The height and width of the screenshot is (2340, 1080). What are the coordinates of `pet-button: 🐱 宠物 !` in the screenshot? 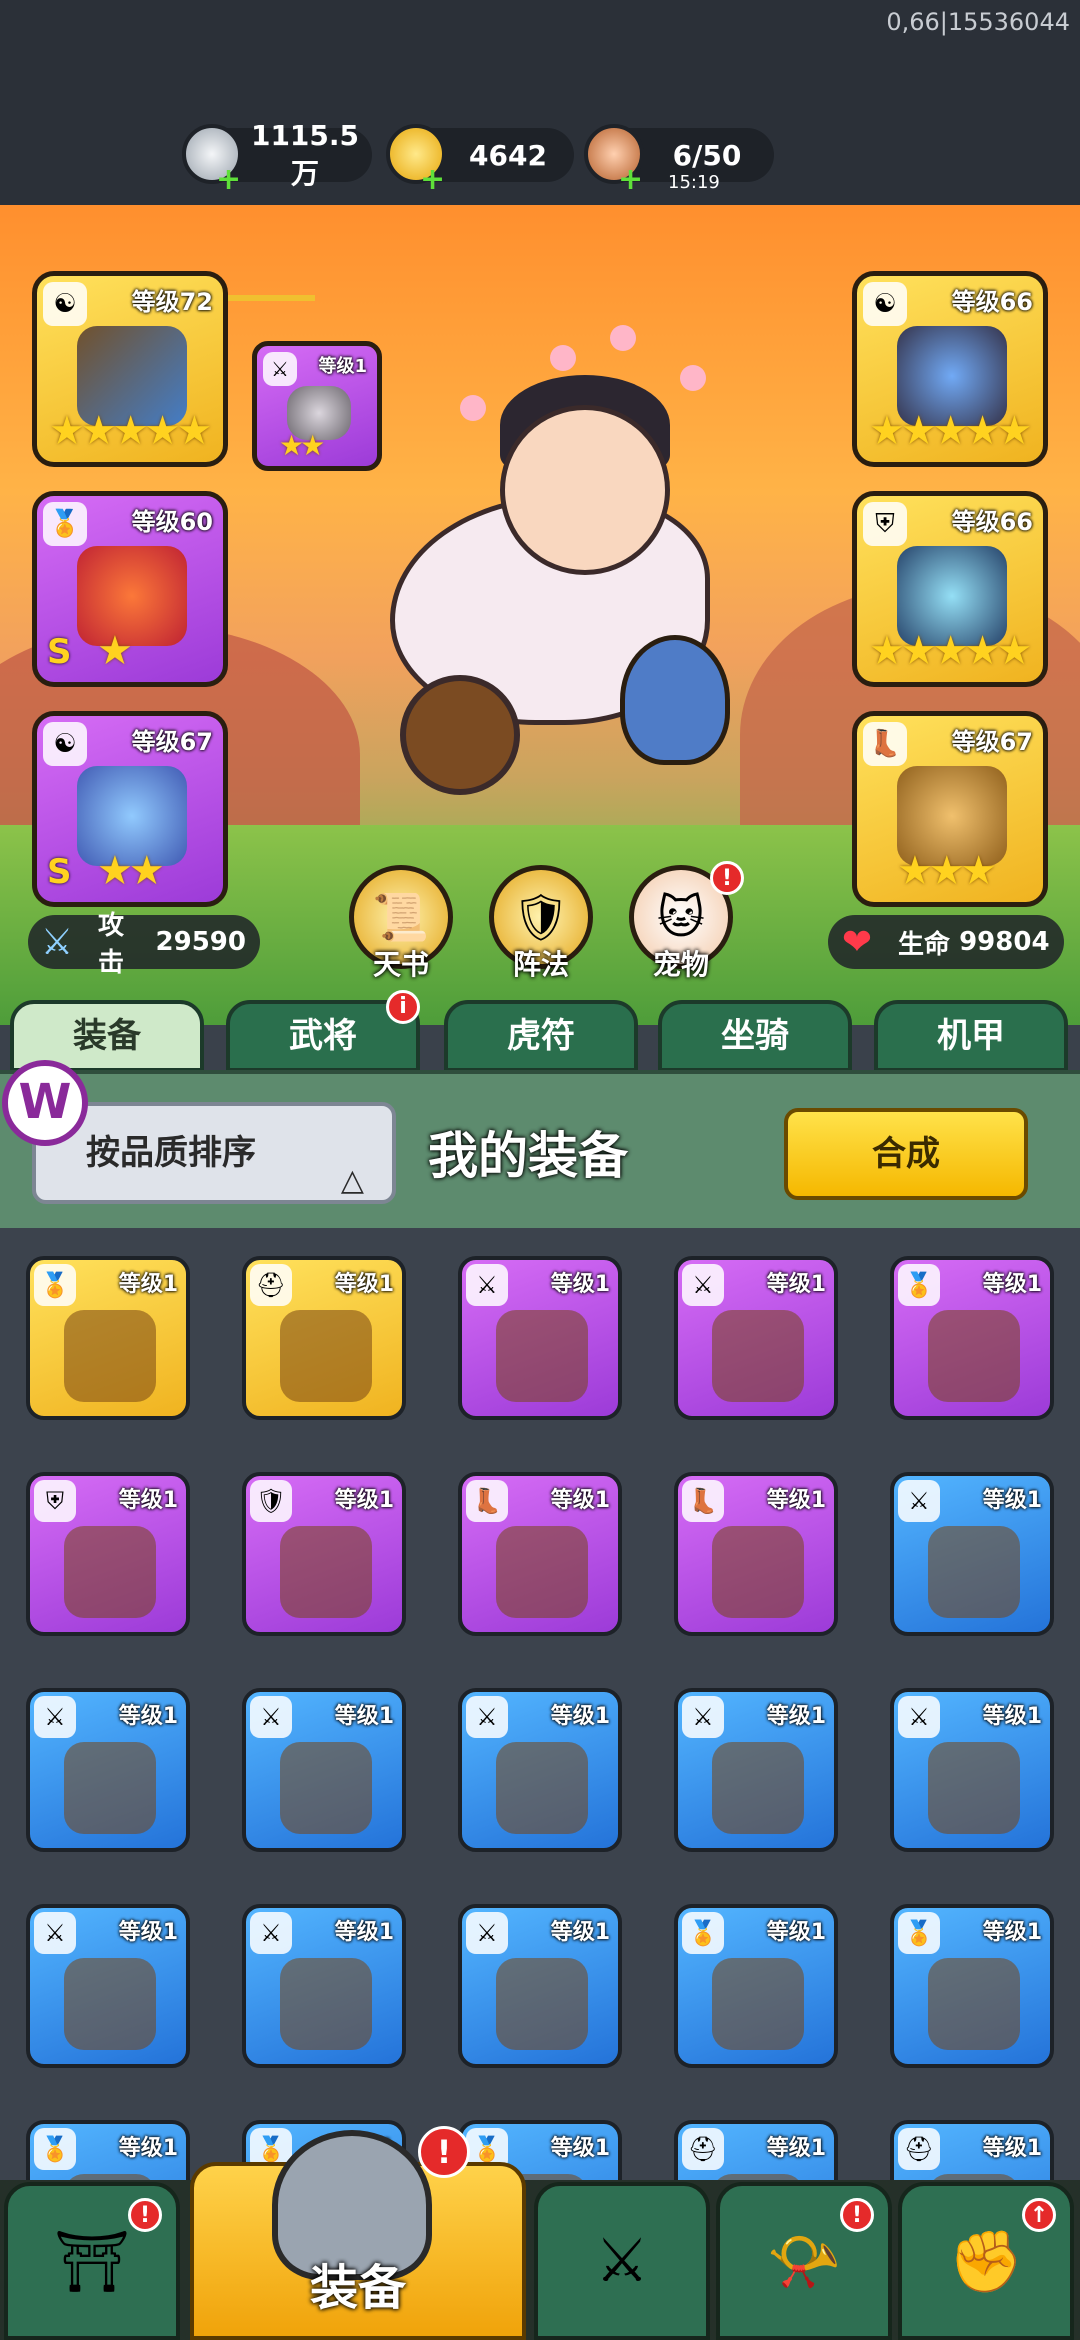 It's located at (685, 921).